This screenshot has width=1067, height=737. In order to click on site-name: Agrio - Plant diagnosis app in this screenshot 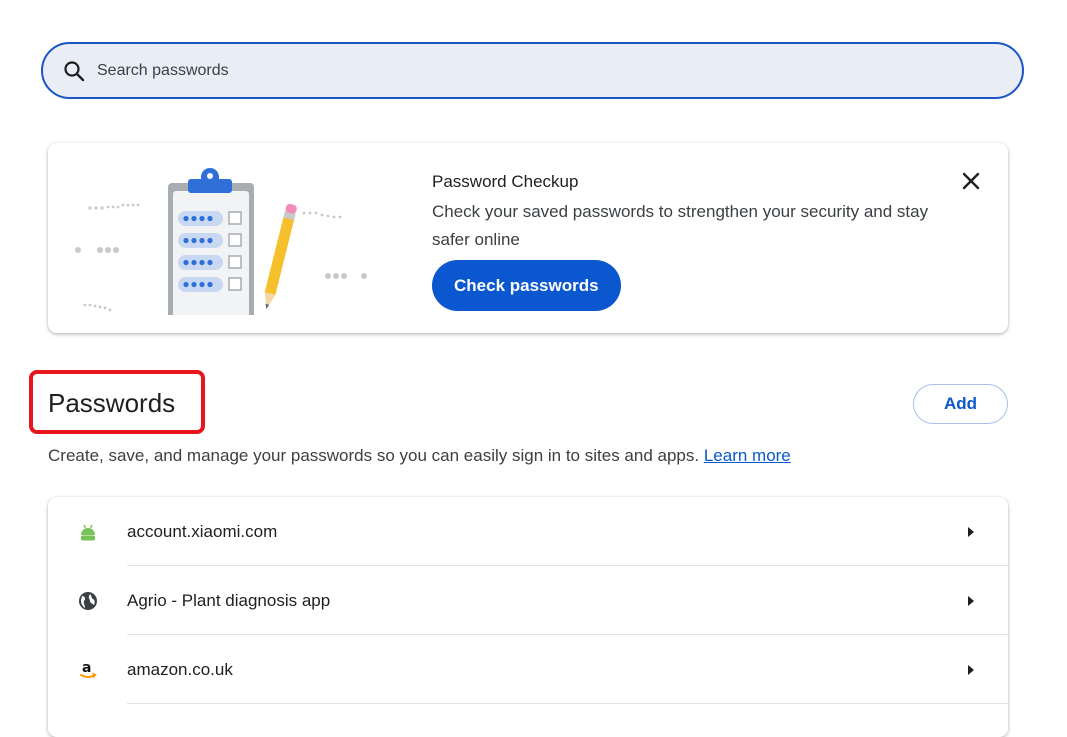, I will do `click(229, 600)`.